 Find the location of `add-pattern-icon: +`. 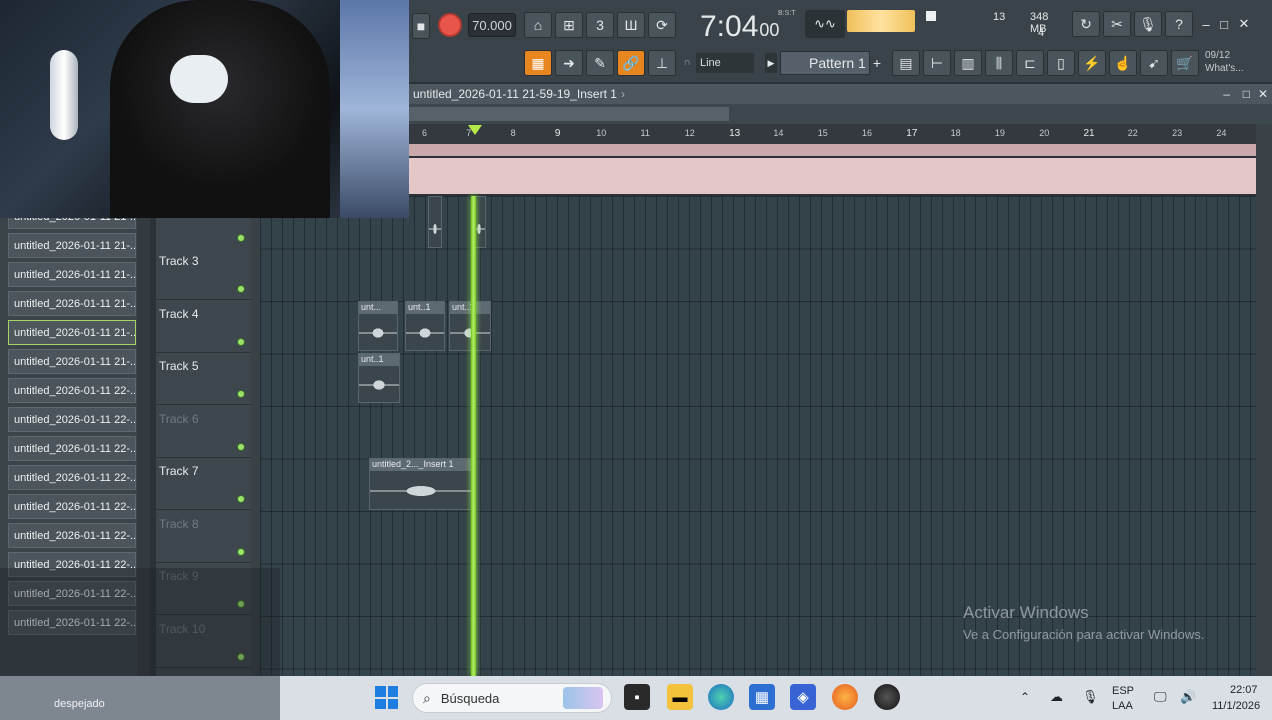

add-pattern-icon: + is located at coordinates (877, 63).